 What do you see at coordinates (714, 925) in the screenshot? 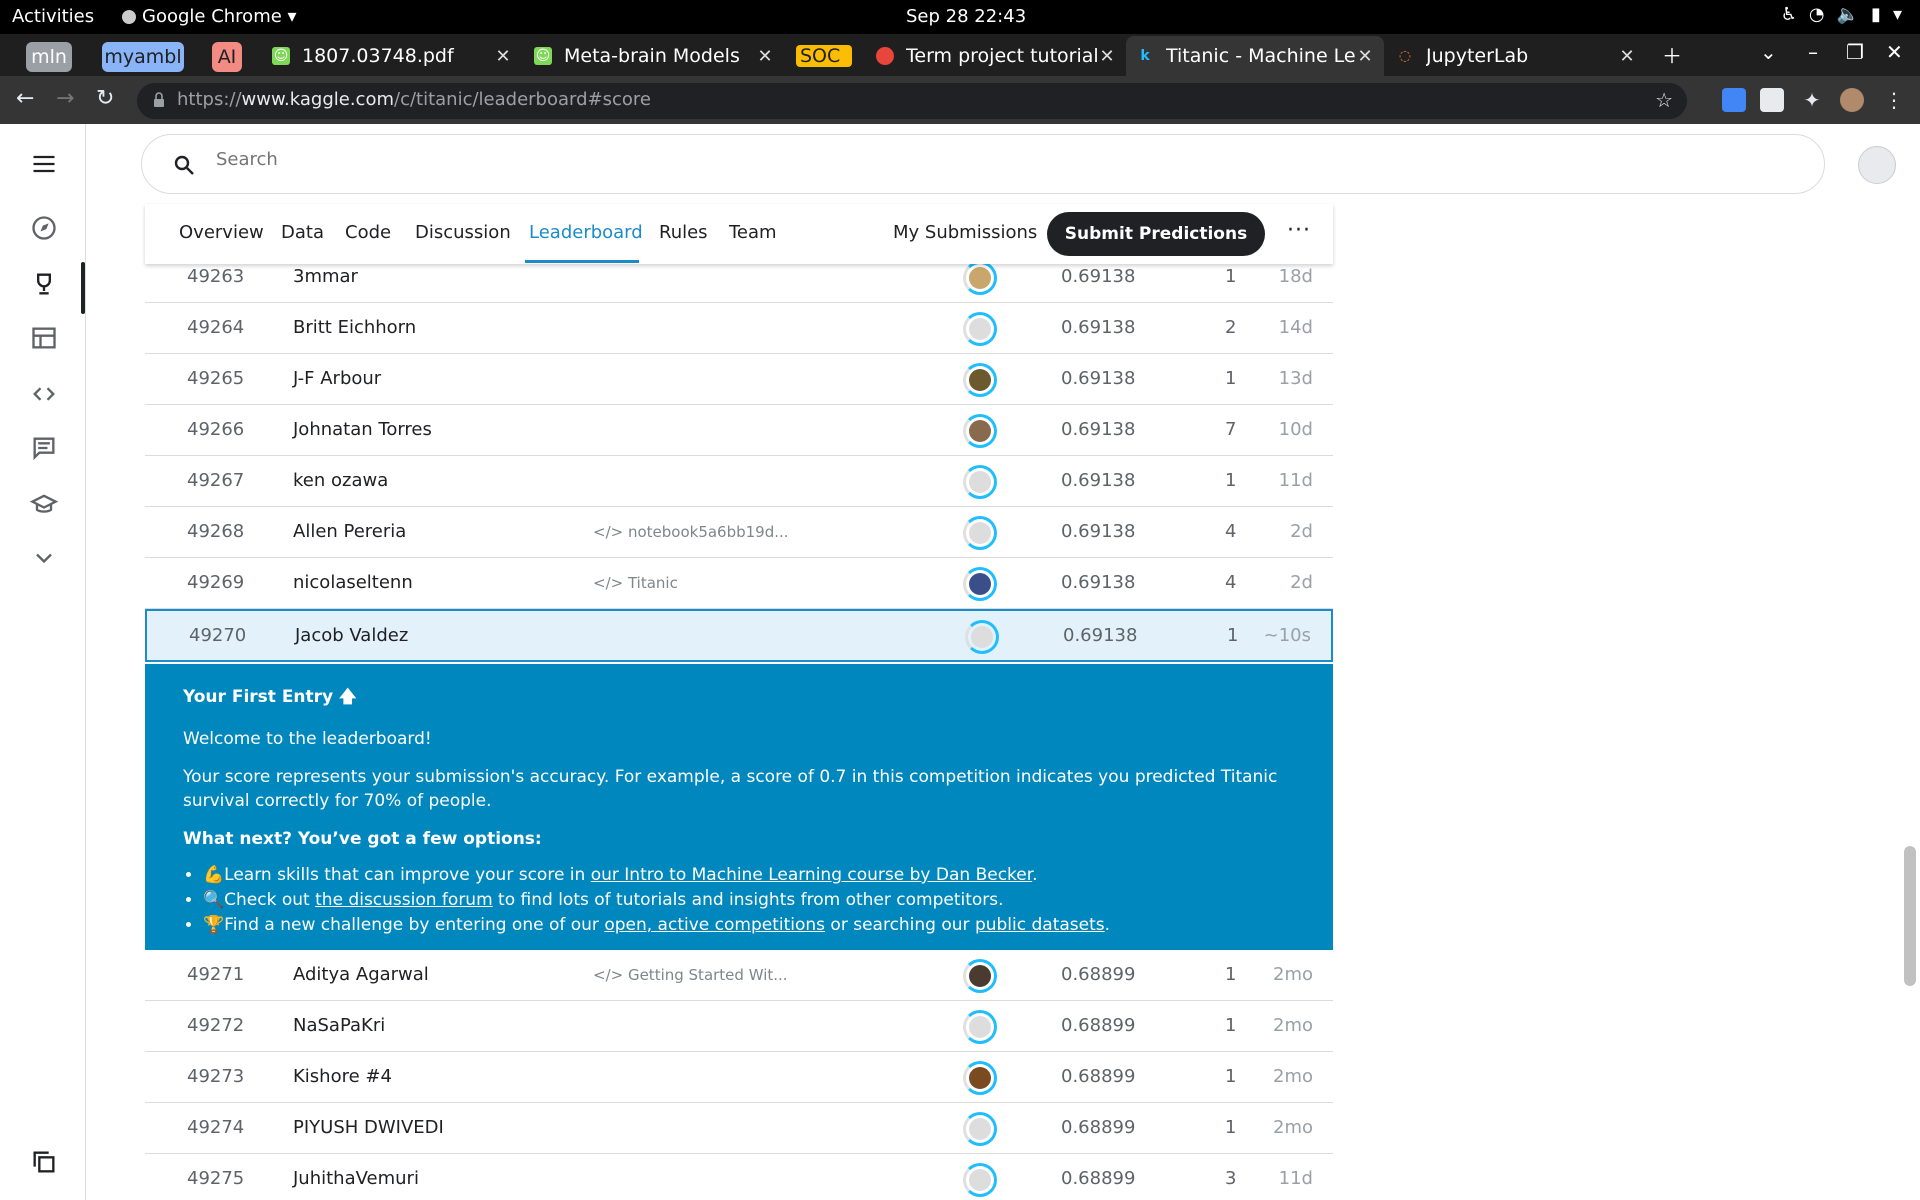
I see `competitions-link: open, active competitions` at bounding box center [714, 925].